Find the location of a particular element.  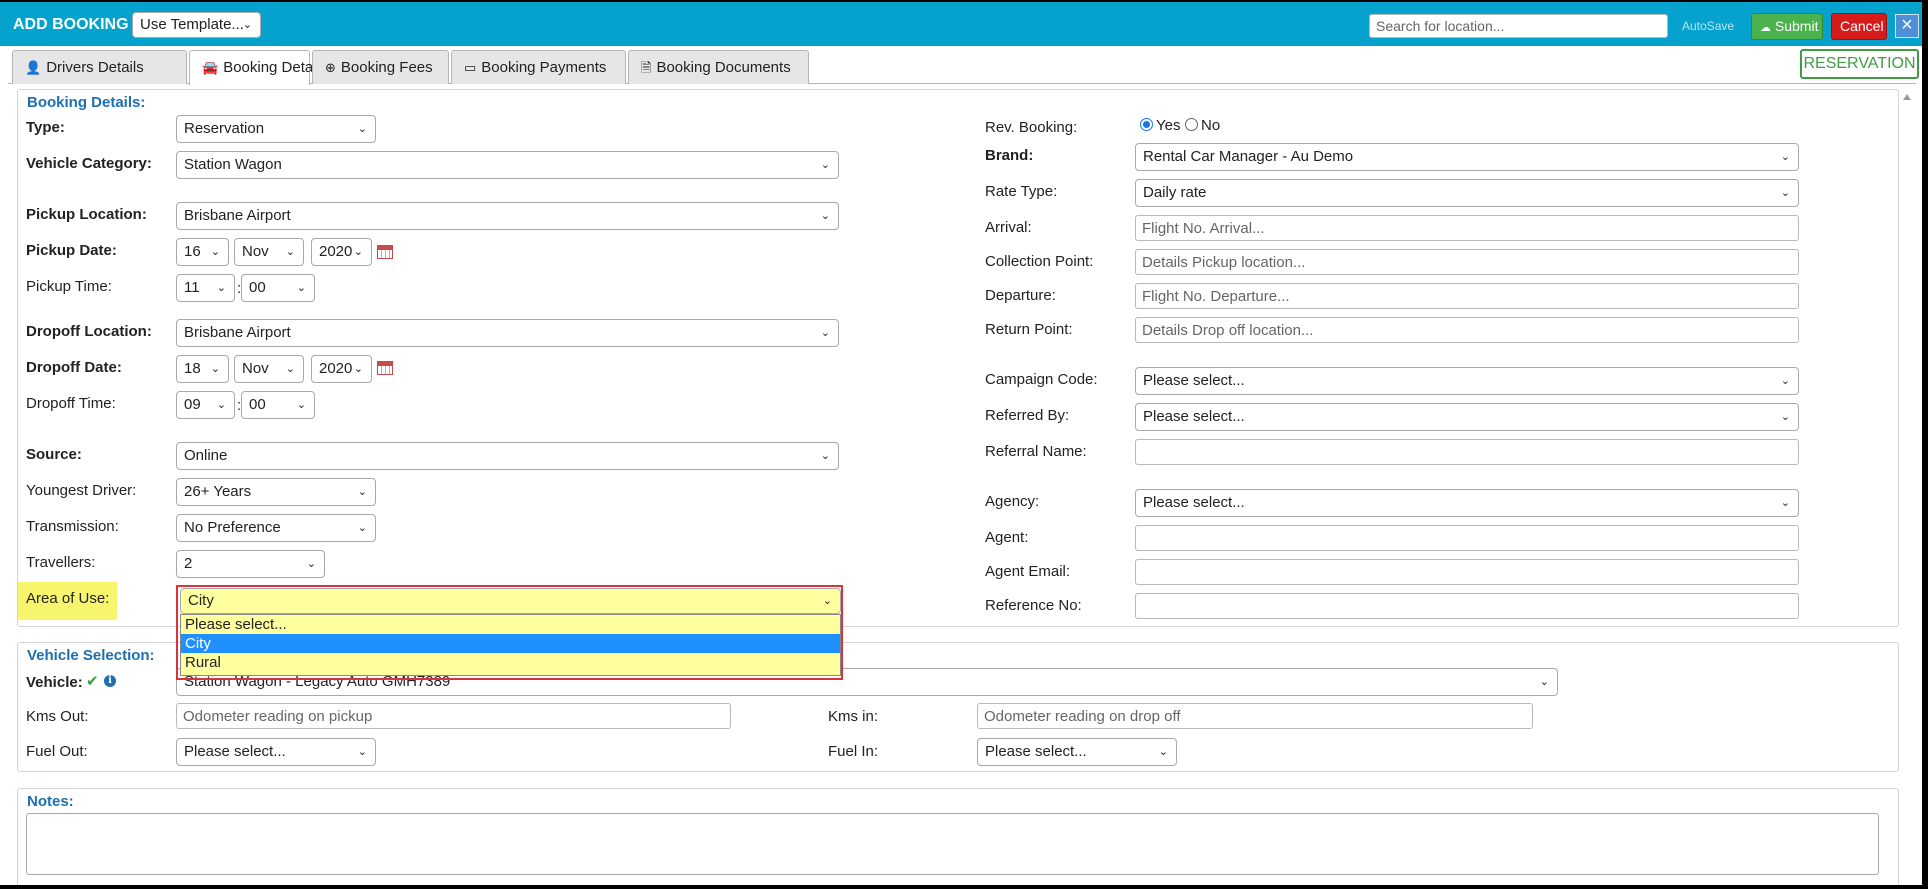

pickup-time-label: Pickup Time: is located at coordinates (69, 286).